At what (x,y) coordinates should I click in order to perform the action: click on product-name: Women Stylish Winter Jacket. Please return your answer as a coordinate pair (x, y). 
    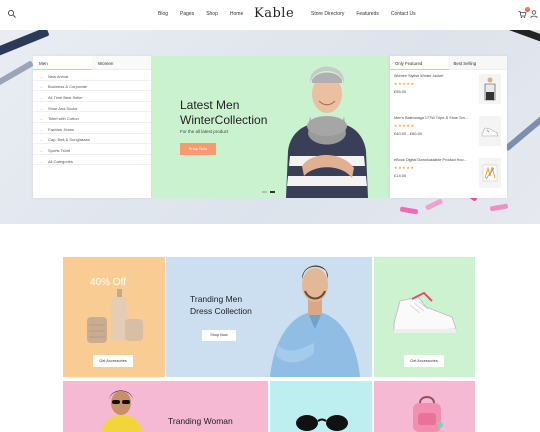
    Looking at the image, I should click on (435, 76).